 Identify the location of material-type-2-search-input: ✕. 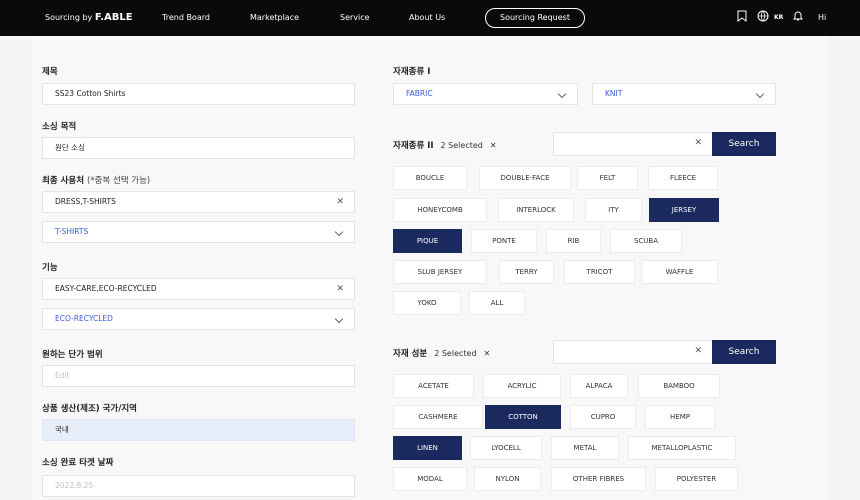
(633, 144).